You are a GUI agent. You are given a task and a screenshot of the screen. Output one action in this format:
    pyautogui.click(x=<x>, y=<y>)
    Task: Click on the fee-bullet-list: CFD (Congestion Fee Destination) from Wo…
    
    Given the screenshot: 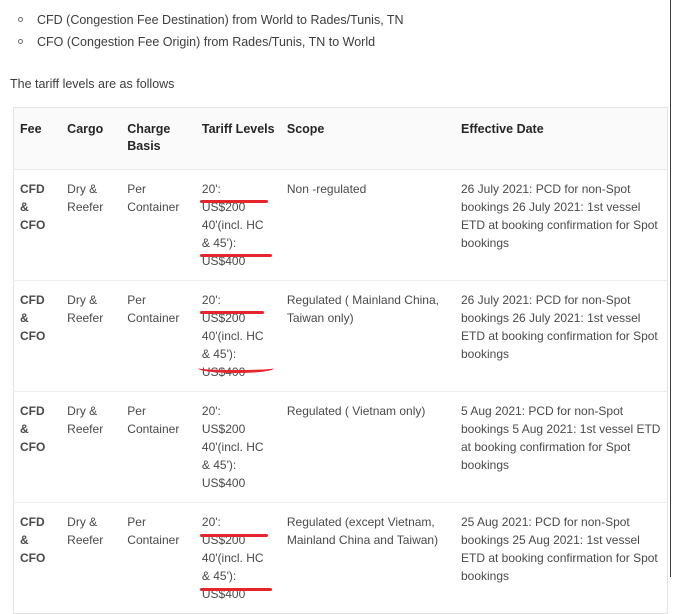 What is the action you would take?
    pyautogui.click(x=338, y=31)
    